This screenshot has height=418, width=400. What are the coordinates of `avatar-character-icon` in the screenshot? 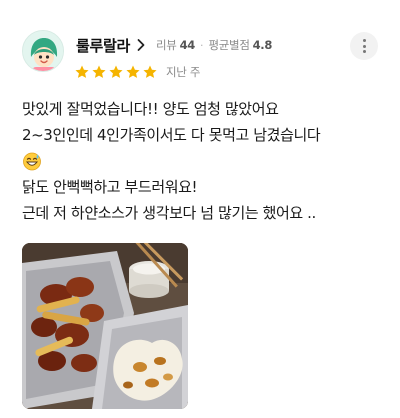 It's located at (43, 51).